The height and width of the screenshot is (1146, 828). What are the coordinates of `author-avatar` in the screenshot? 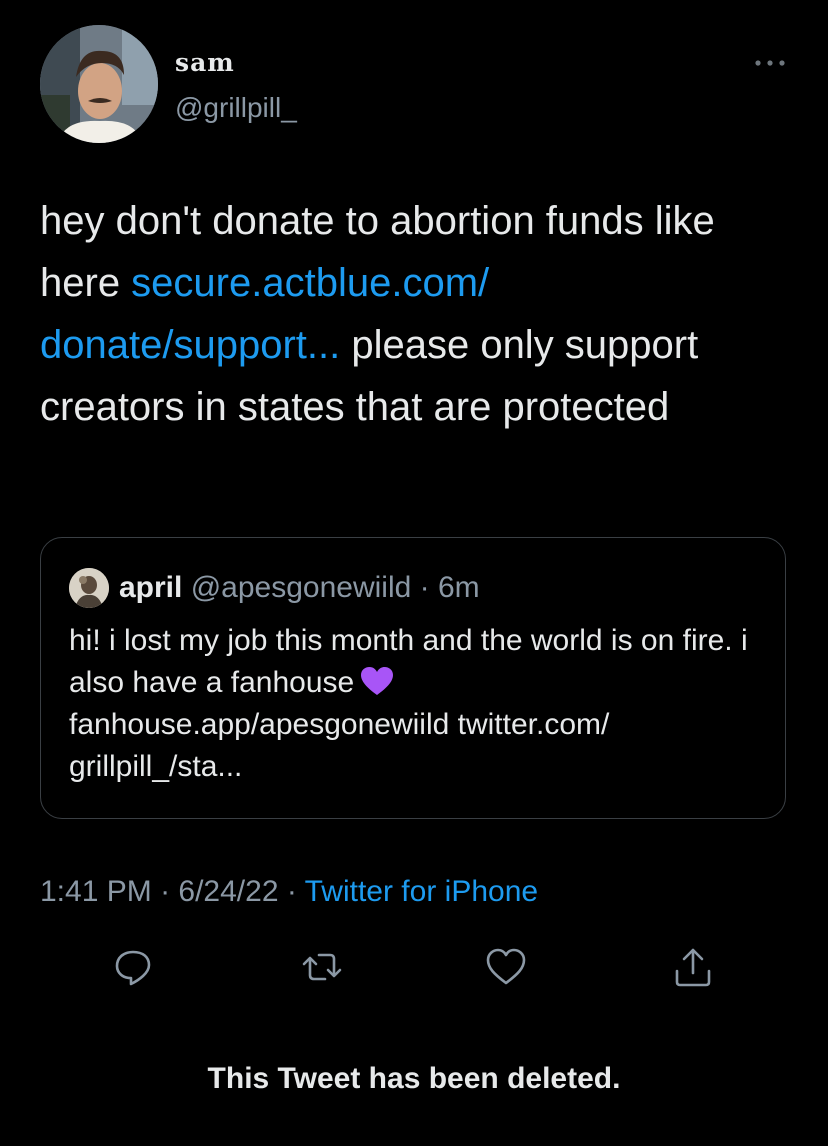 It's located at (99, 84).